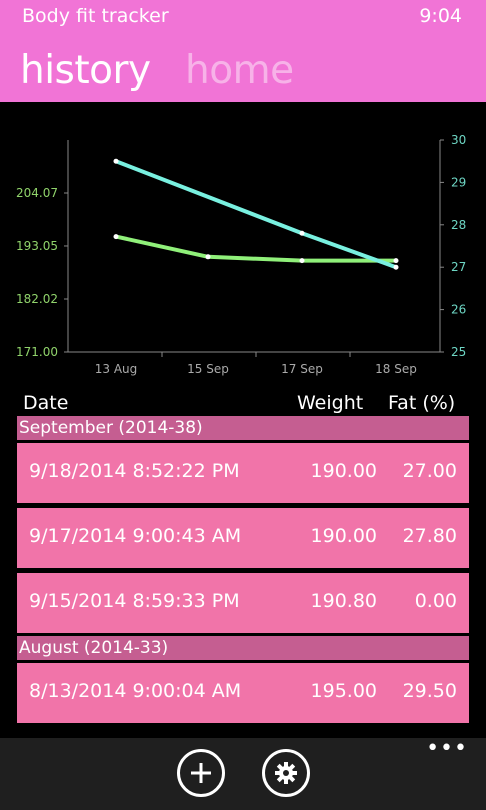 The width and height of the screenshot is (486, 810). What do you see at coordinates (37, 246) in the screenshot?
I see `left-tick-label: 193.05` at bounding box center [37, 246].